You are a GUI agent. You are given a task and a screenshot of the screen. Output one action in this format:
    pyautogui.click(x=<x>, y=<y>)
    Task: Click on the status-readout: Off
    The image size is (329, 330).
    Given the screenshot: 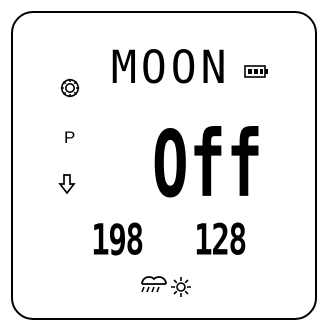 What is the action you would take?
    pyautogui.click(x=208, y=164)
    